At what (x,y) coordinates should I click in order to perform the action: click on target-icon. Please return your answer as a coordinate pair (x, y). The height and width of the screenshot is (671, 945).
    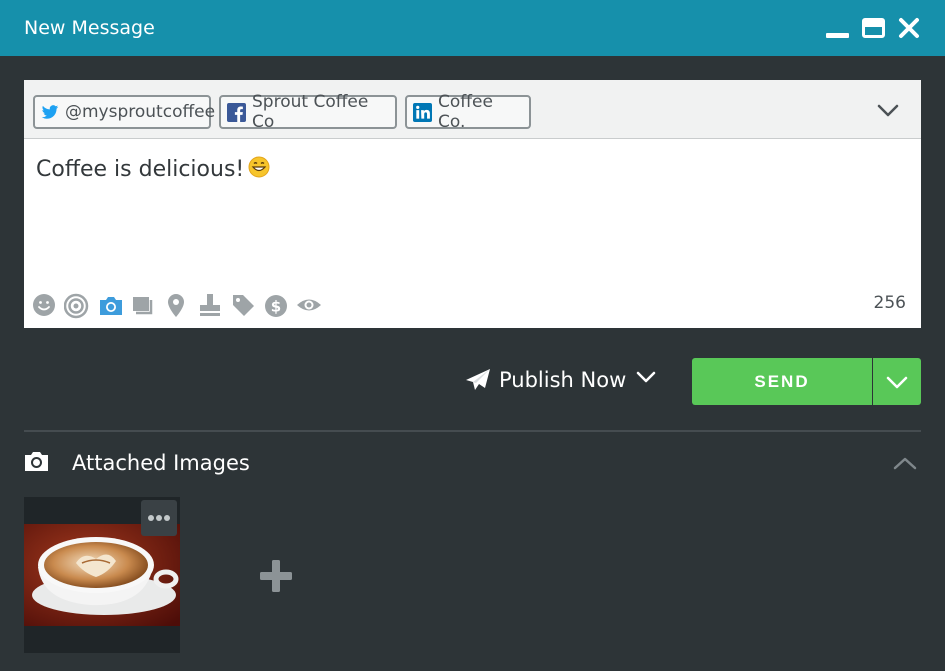
    Looking at the image, I should click on (77, 305).